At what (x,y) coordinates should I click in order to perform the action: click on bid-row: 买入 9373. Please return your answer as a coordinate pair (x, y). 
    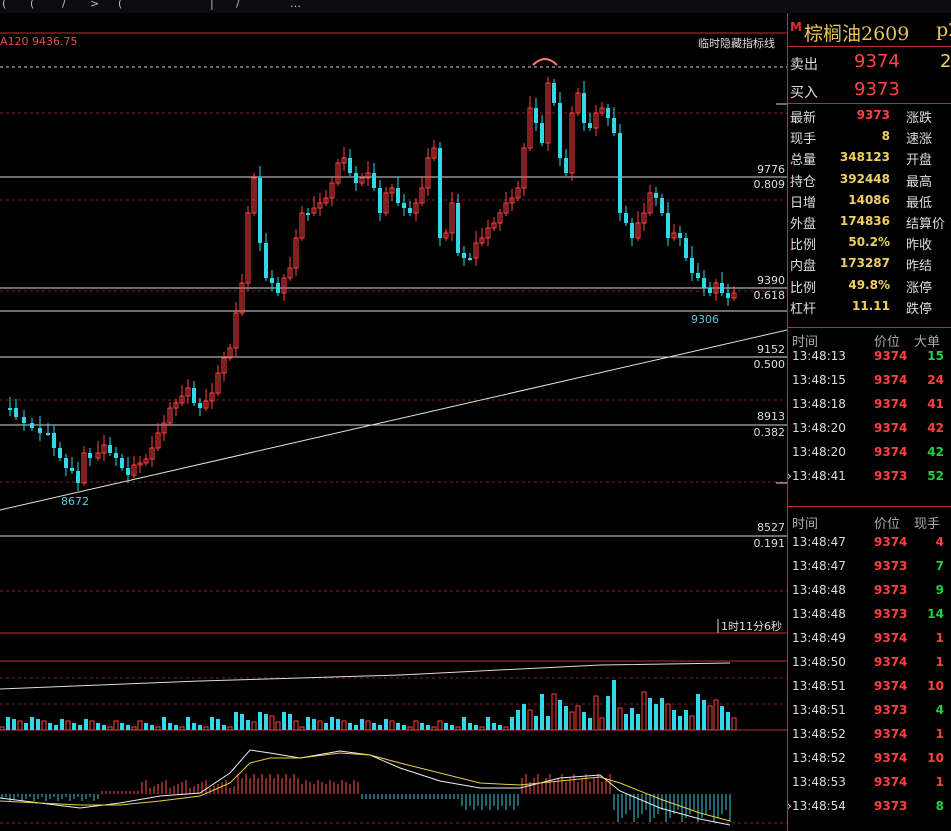
    Looking at the image, I should click on (869, 90).